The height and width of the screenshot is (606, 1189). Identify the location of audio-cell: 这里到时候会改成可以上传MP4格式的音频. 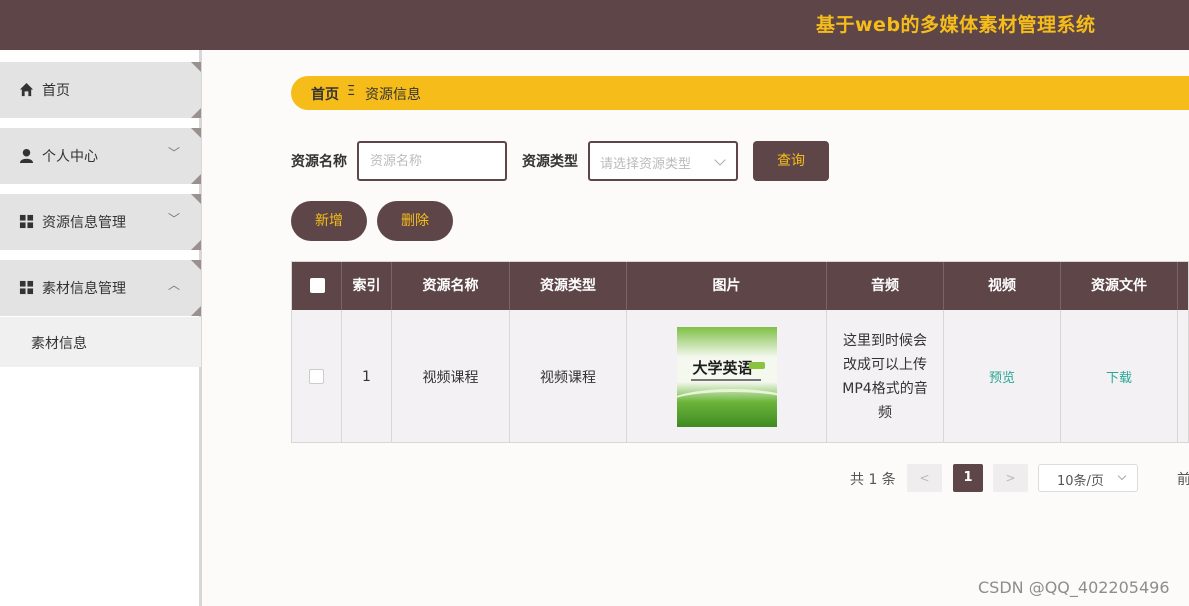
(885, 376).